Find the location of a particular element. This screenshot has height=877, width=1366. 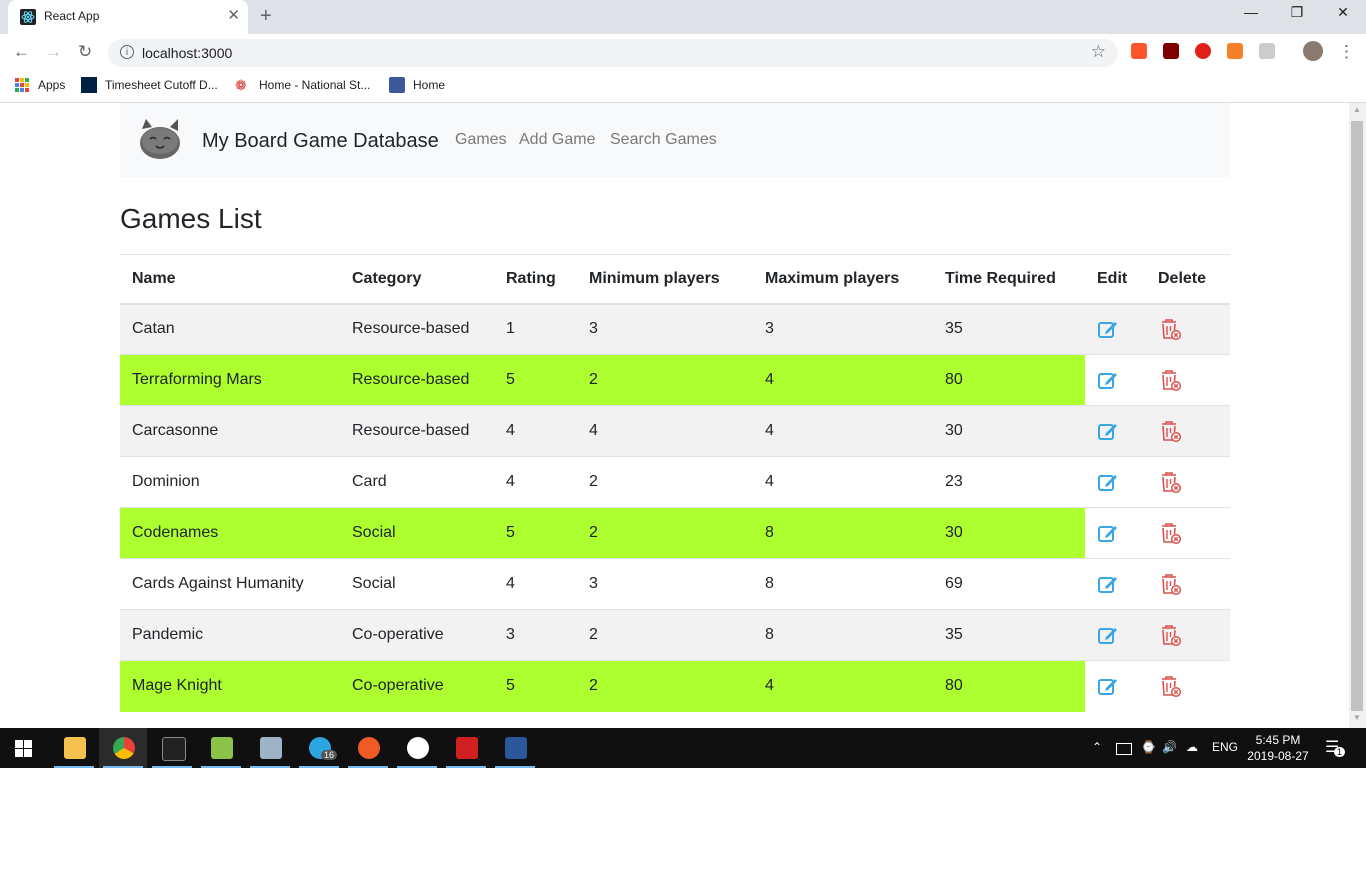

scroll-up-icon: ▲ is located at coordinates (1357, 109).